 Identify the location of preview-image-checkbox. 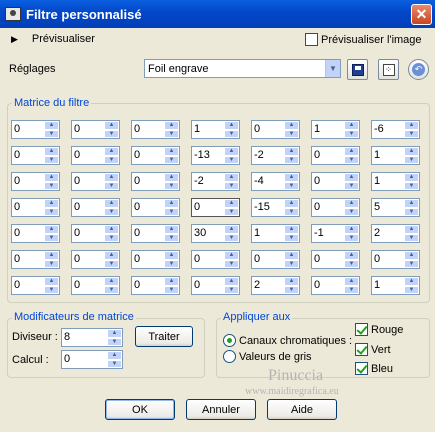
(311, 39).